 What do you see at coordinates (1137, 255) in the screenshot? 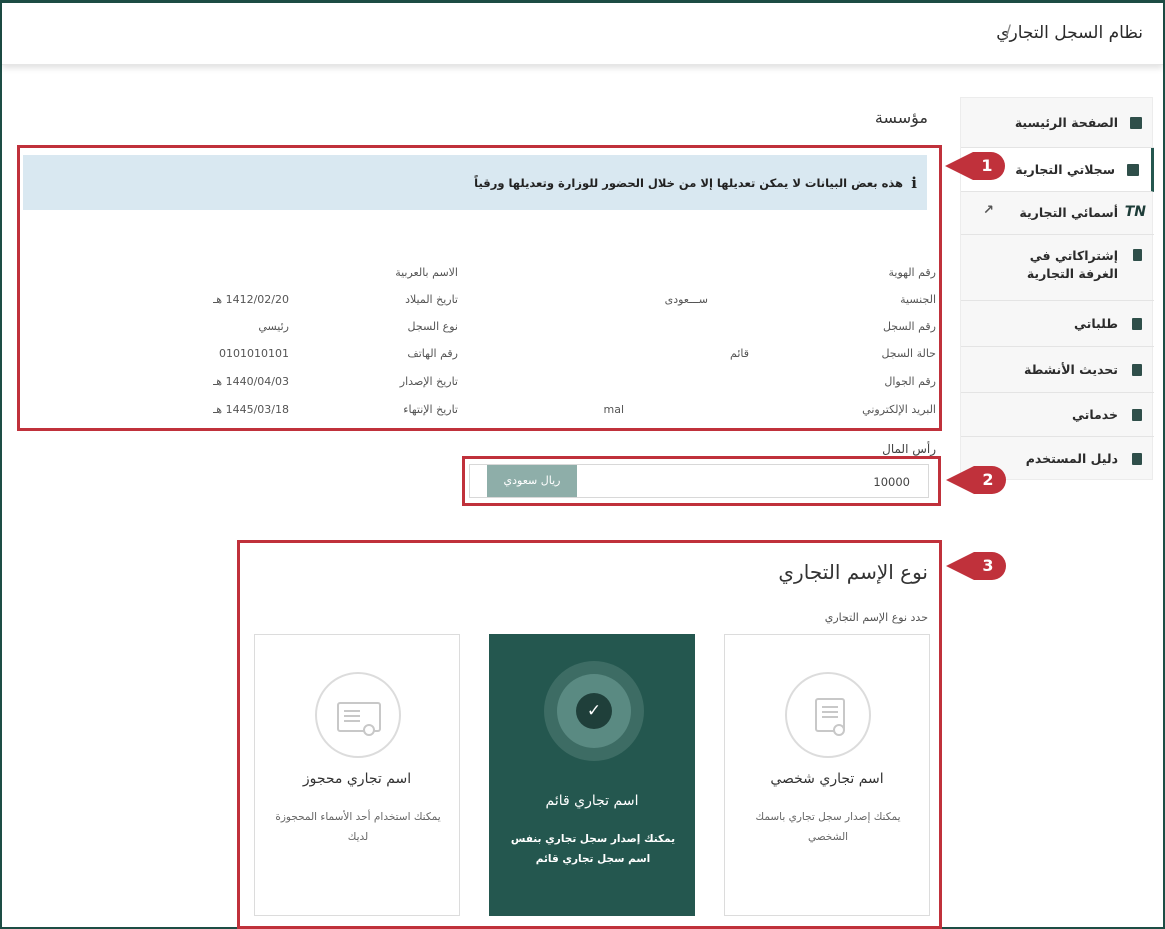
I see `bookmark-icon` at bounding box center [1137, 255].